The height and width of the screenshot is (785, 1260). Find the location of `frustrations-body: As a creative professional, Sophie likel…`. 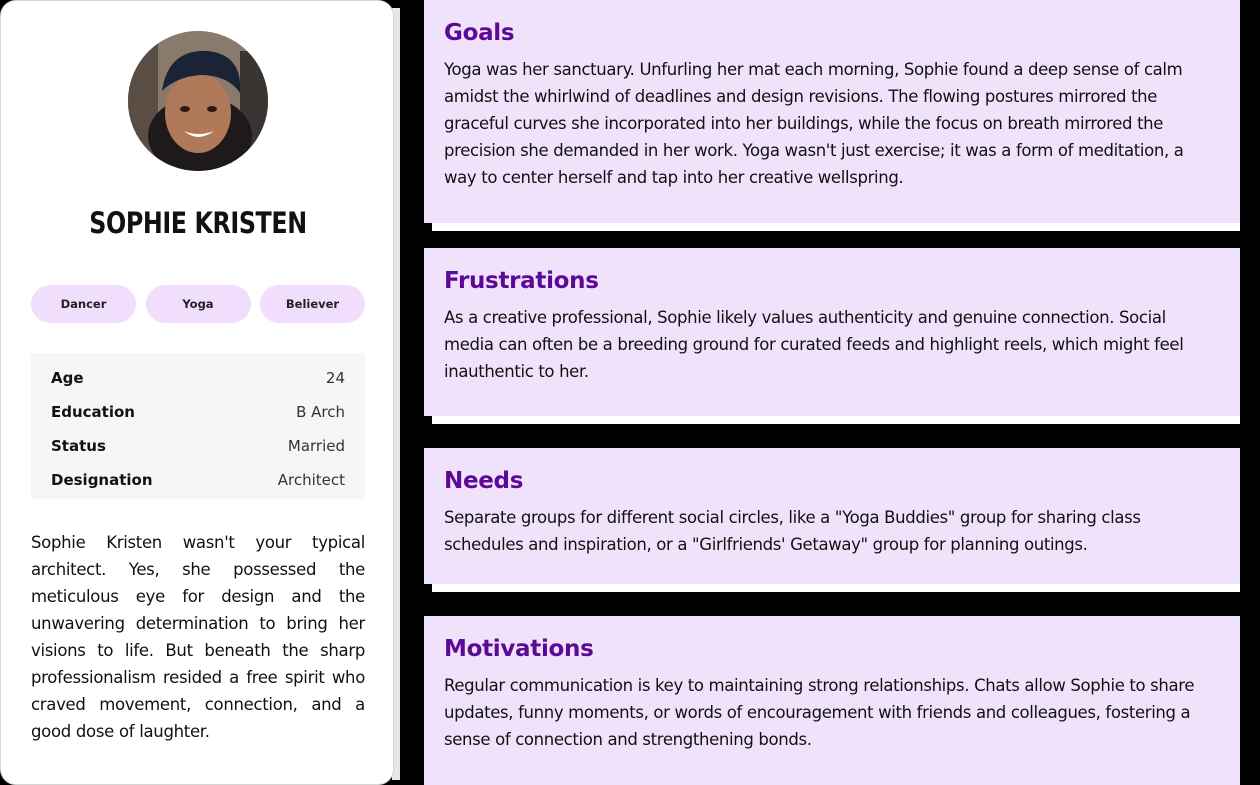

frustrations-body: As a creative professional, Sophie likel… is located at coordinates (814, 344).